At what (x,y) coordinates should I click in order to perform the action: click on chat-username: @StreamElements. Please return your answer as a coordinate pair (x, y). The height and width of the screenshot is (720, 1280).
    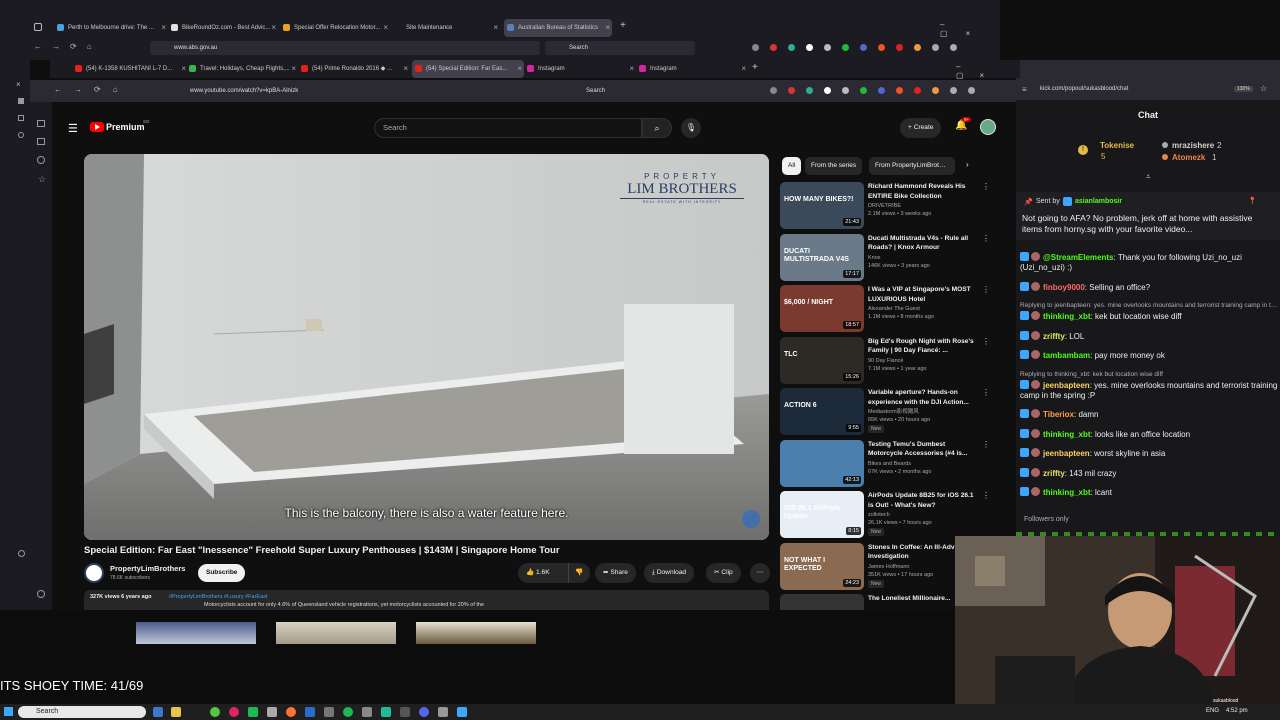
    Looking at the image, I should click on (1078, 257).